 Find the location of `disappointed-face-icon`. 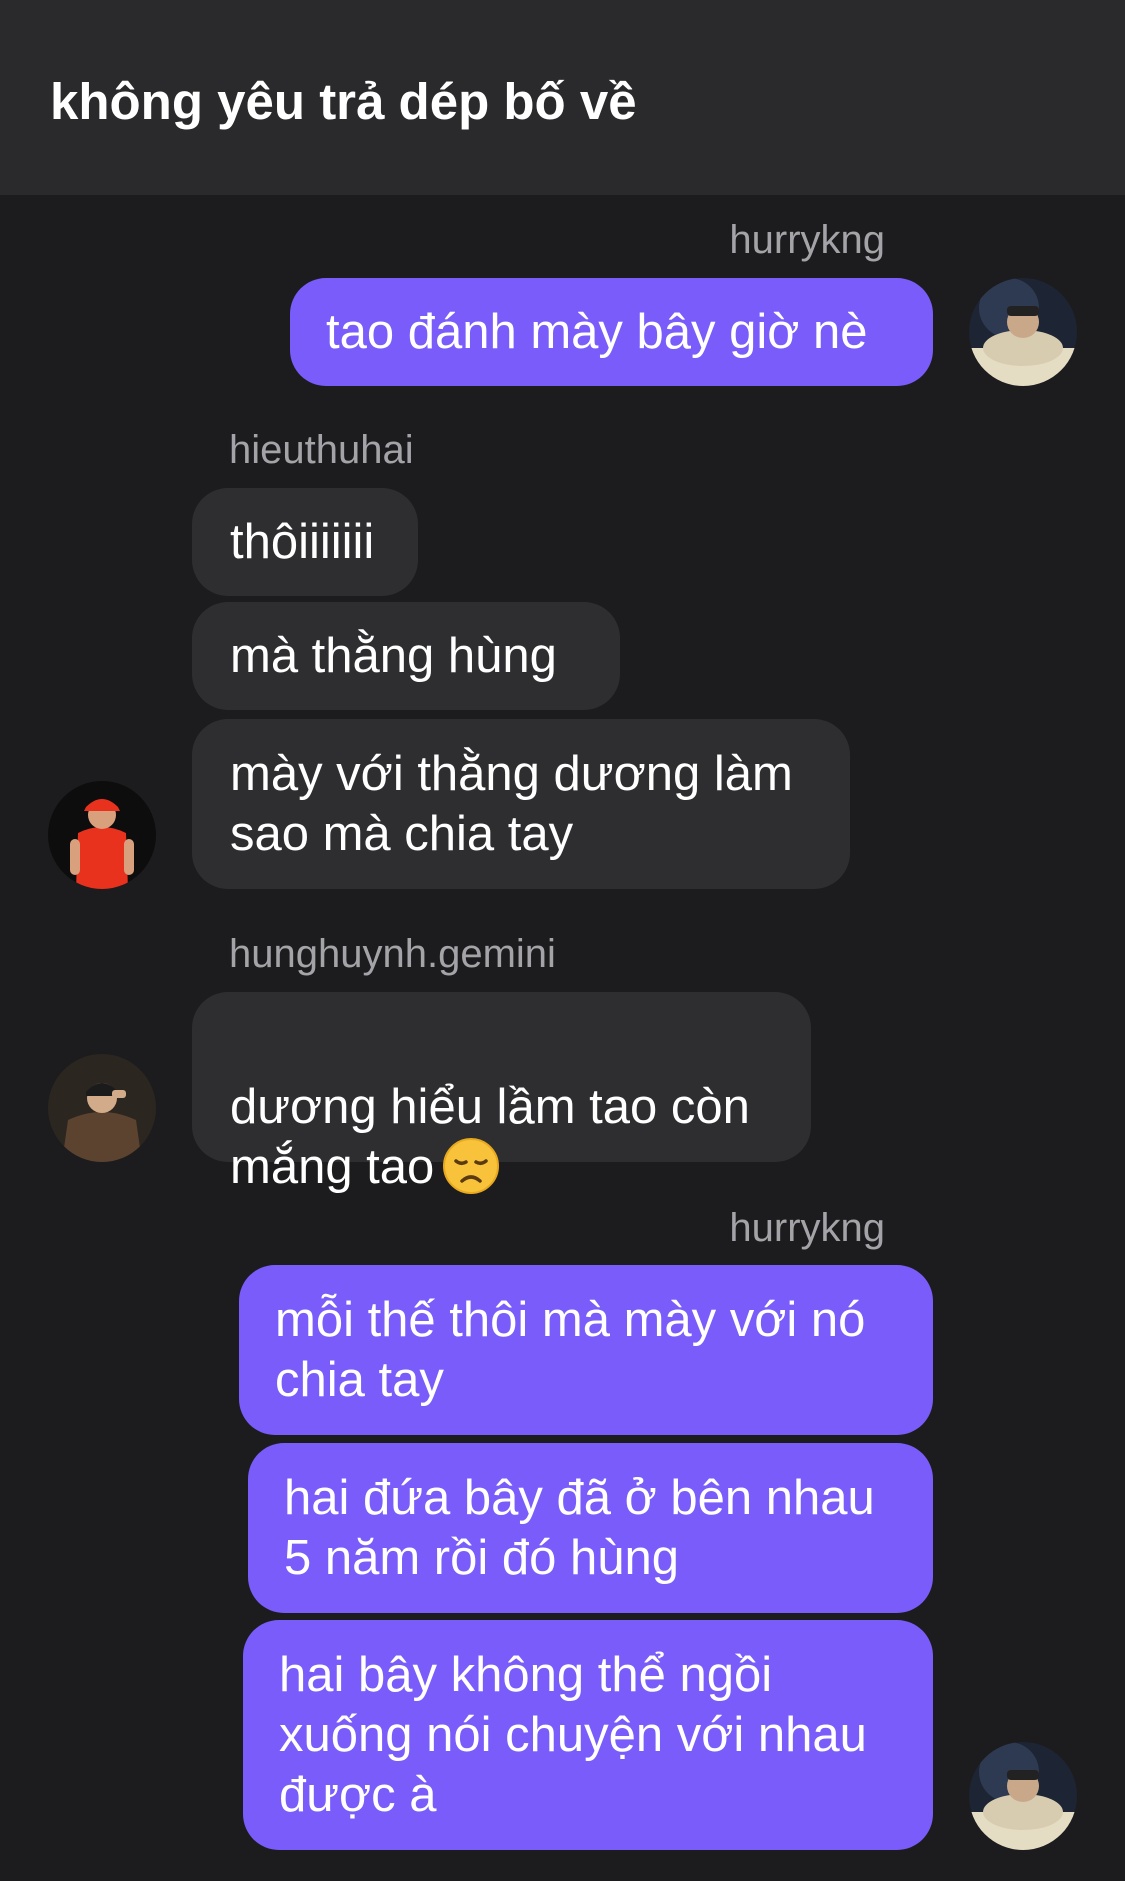

disappointed-face-icon is located at coordinates (471, 1166).